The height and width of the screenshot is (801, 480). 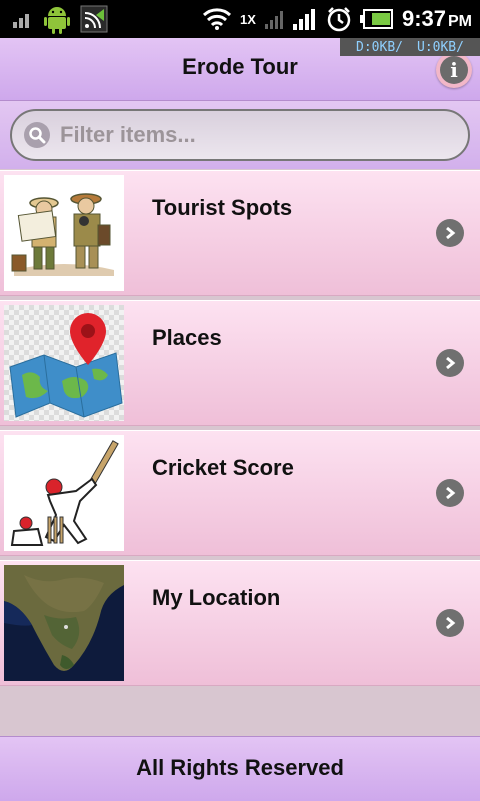 I want to click on info-icon: i, so click(x=454, y=70).